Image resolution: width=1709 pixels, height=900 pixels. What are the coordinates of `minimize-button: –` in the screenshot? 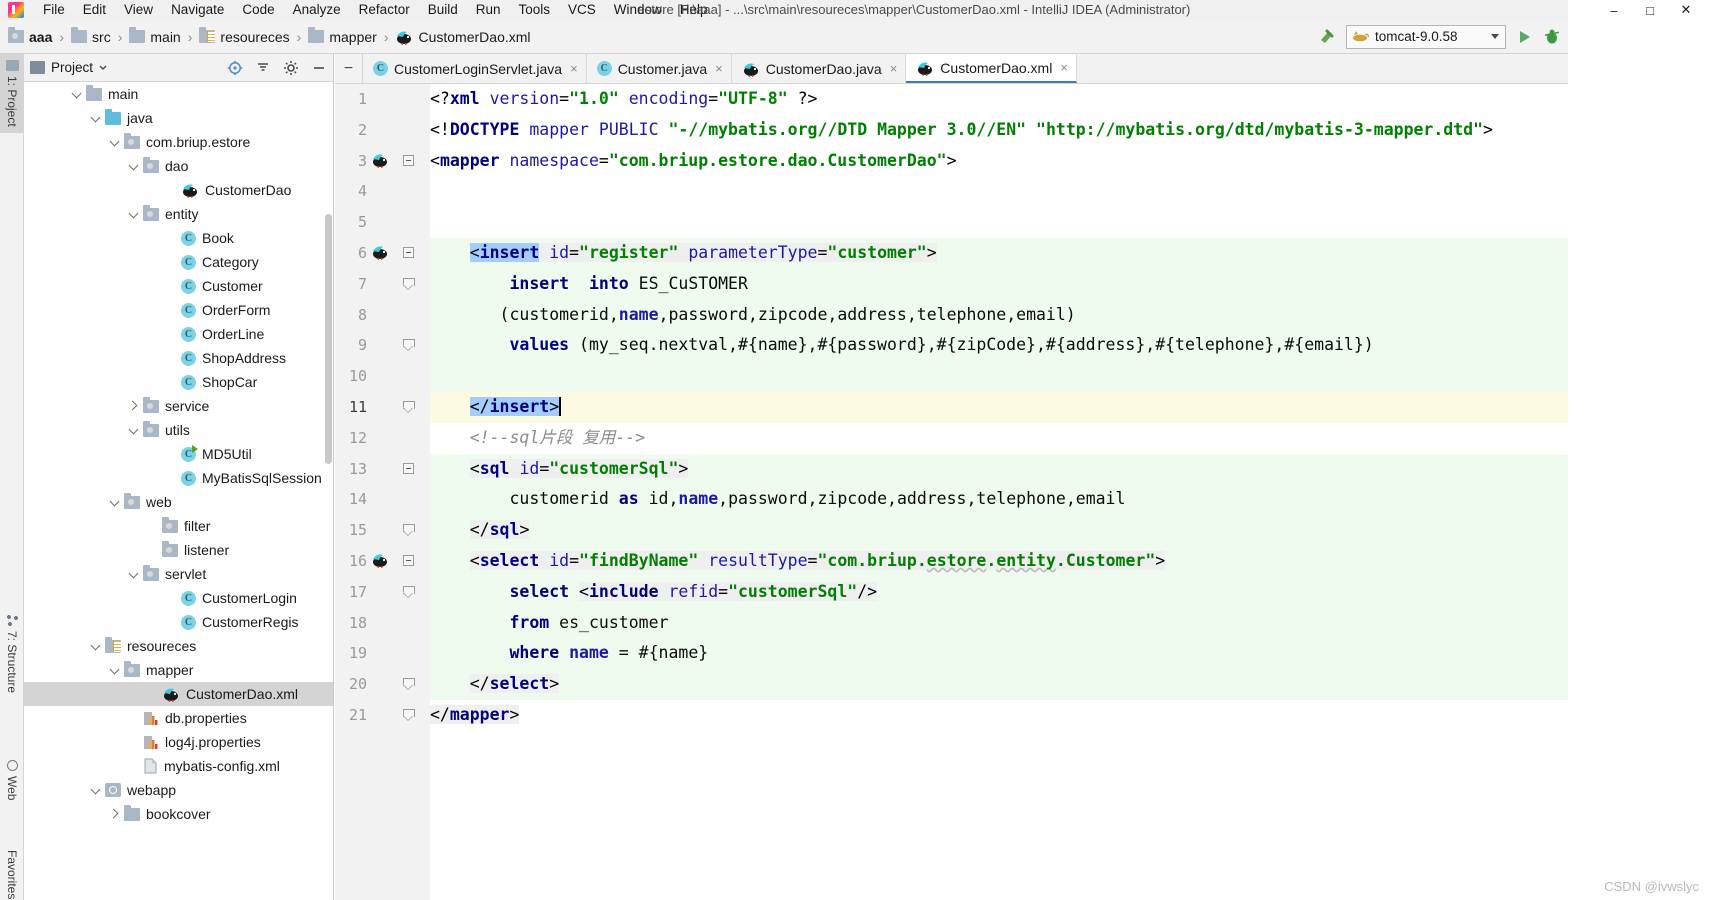 It's located at (1614, 10).